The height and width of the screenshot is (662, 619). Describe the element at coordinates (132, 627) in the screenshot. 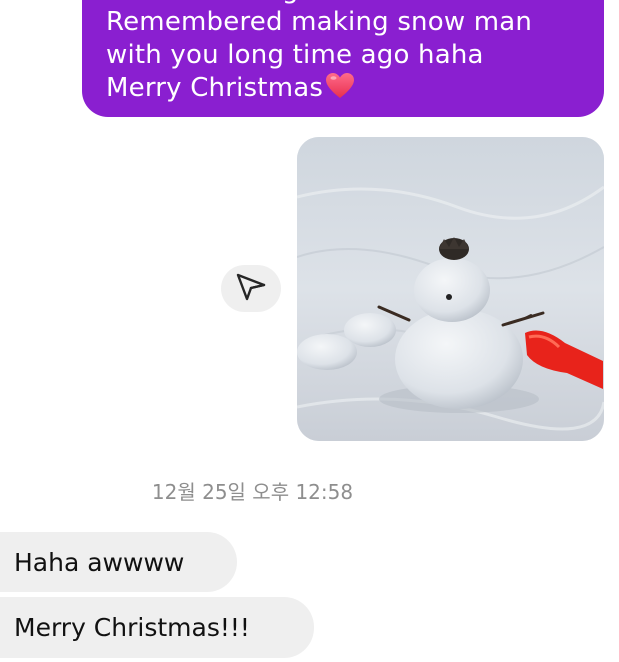

I see `received-message-text: Merry Christmas!!!` at that location.